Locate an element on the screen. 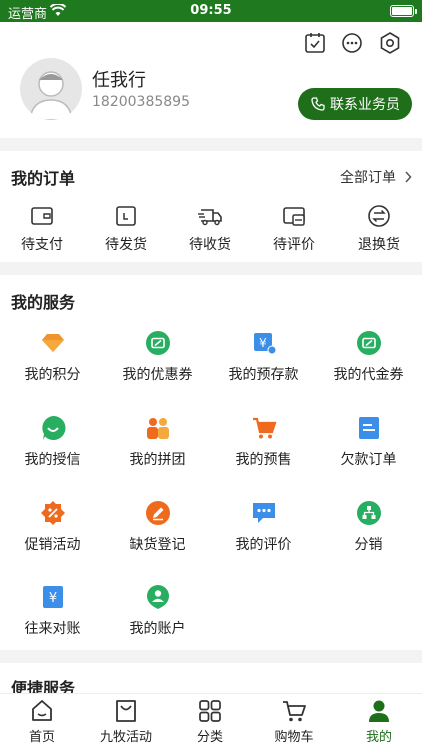  all-orders-label: 全部订单 is located at coordinates (368, 178).